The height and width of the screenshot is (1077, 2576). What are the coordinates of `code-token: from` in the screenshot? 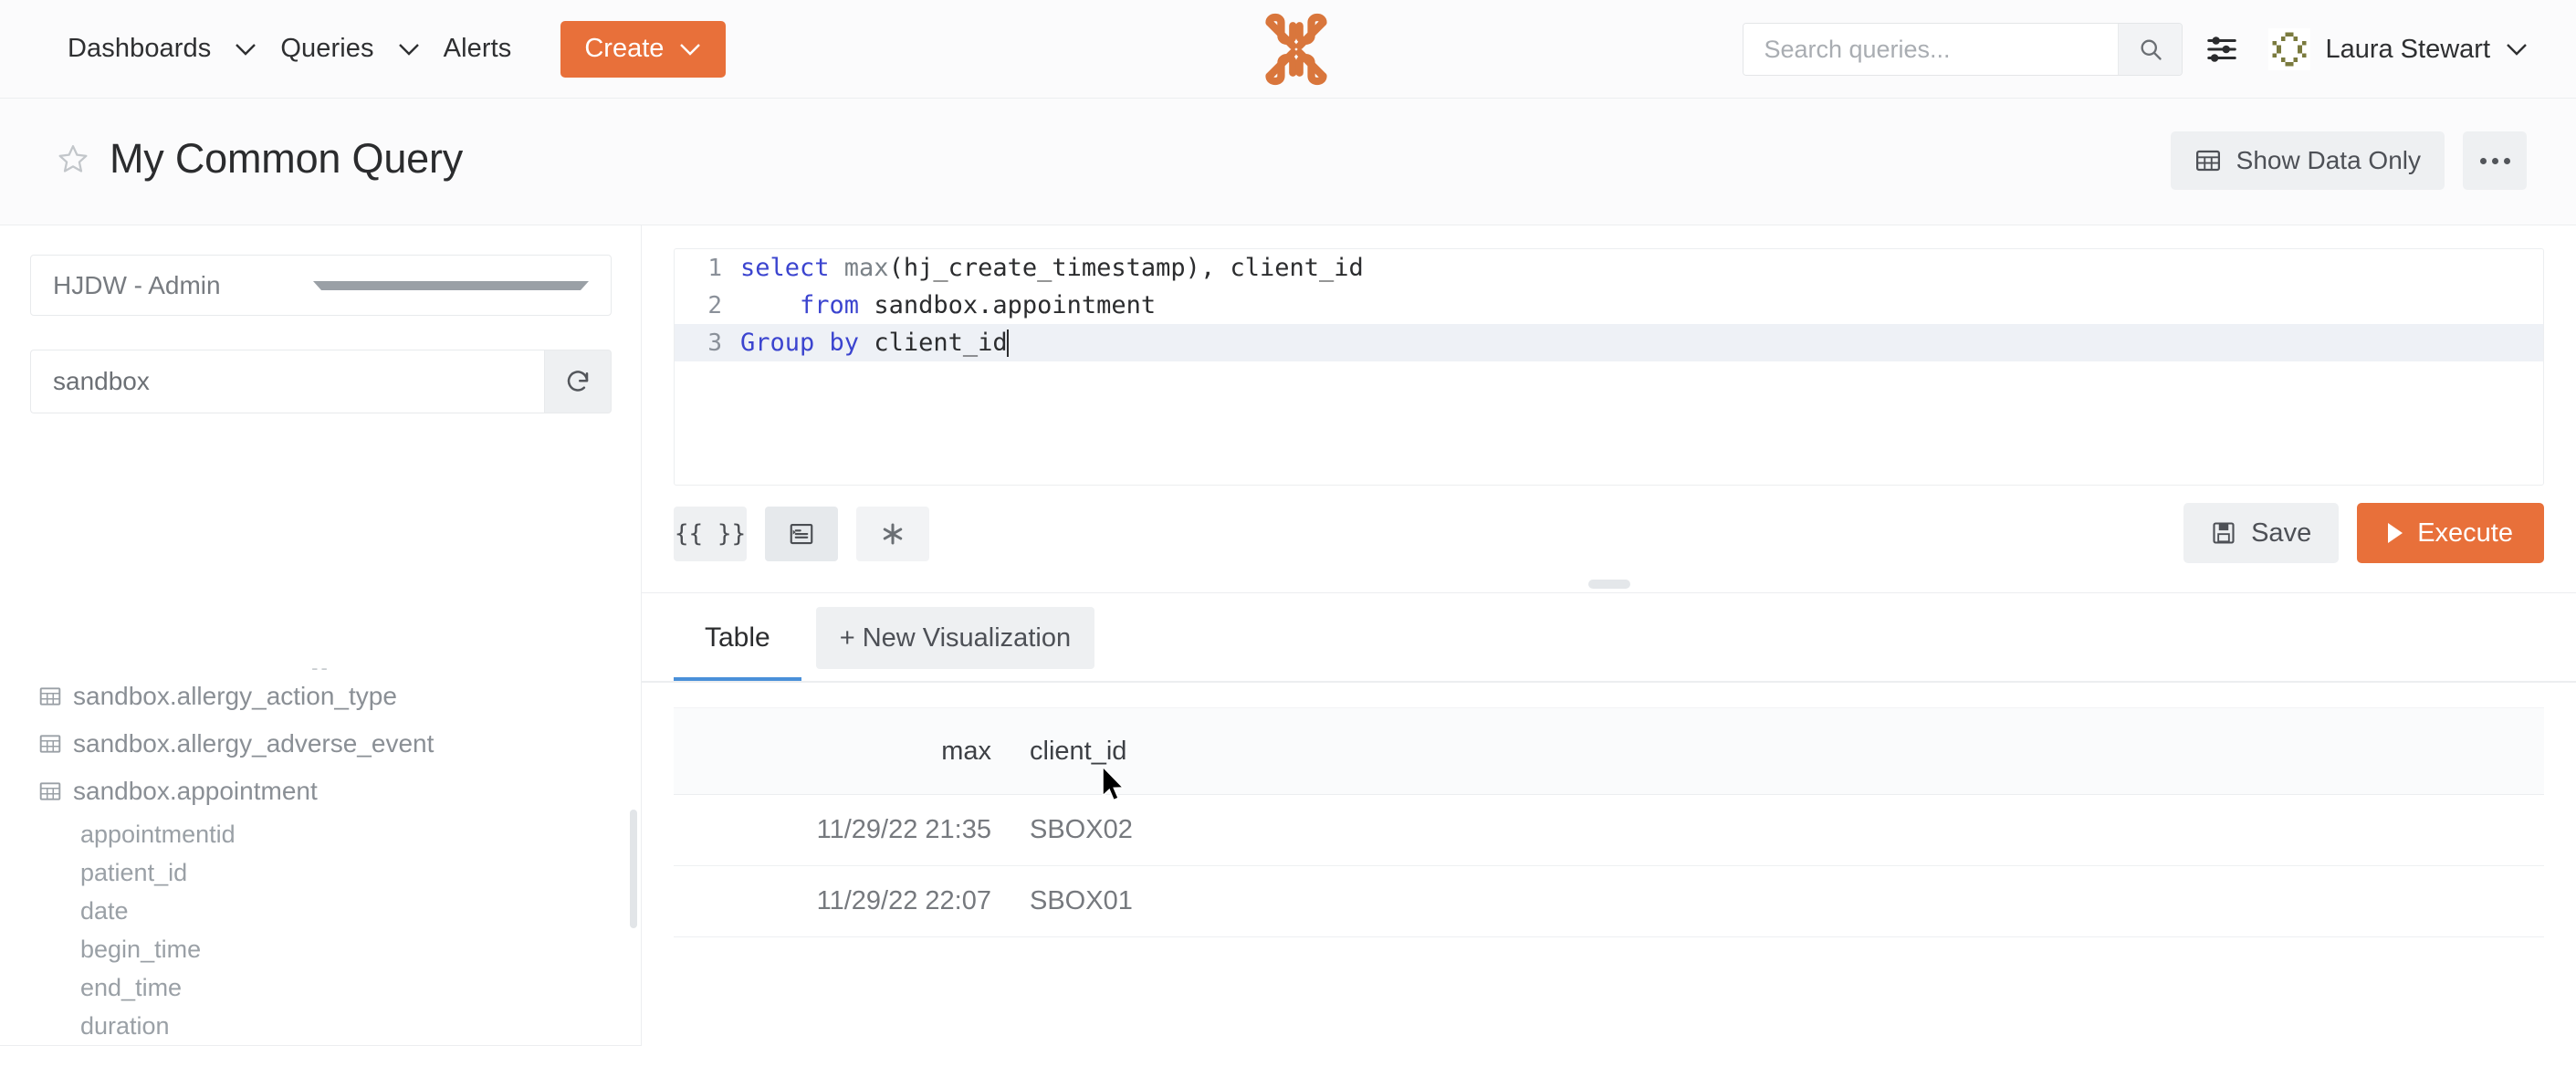 It's located at (837, 305).